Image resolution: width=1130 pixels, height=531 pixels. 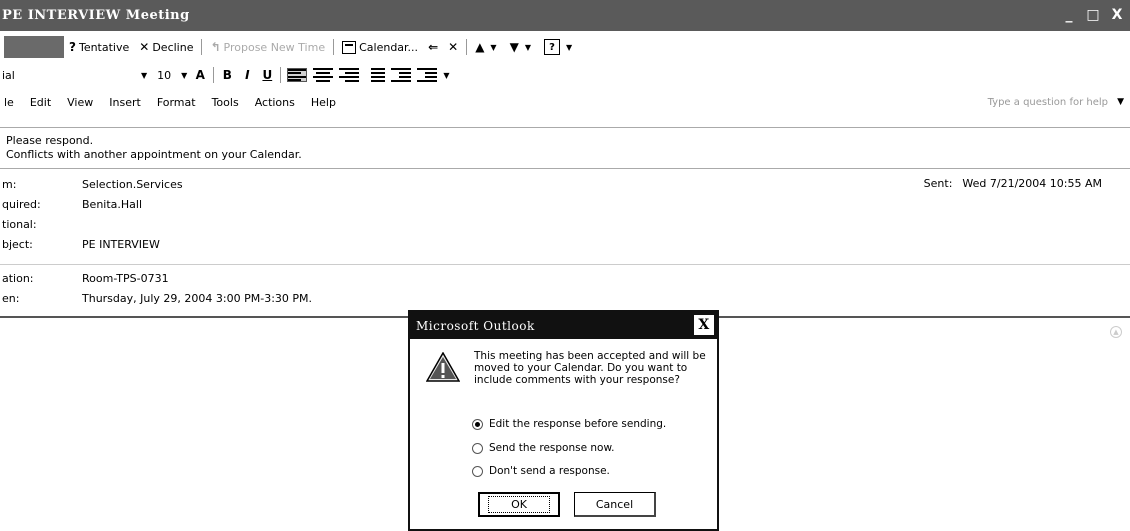 I want to click on cancel-button: Cancel, so click(x=615, y=504).